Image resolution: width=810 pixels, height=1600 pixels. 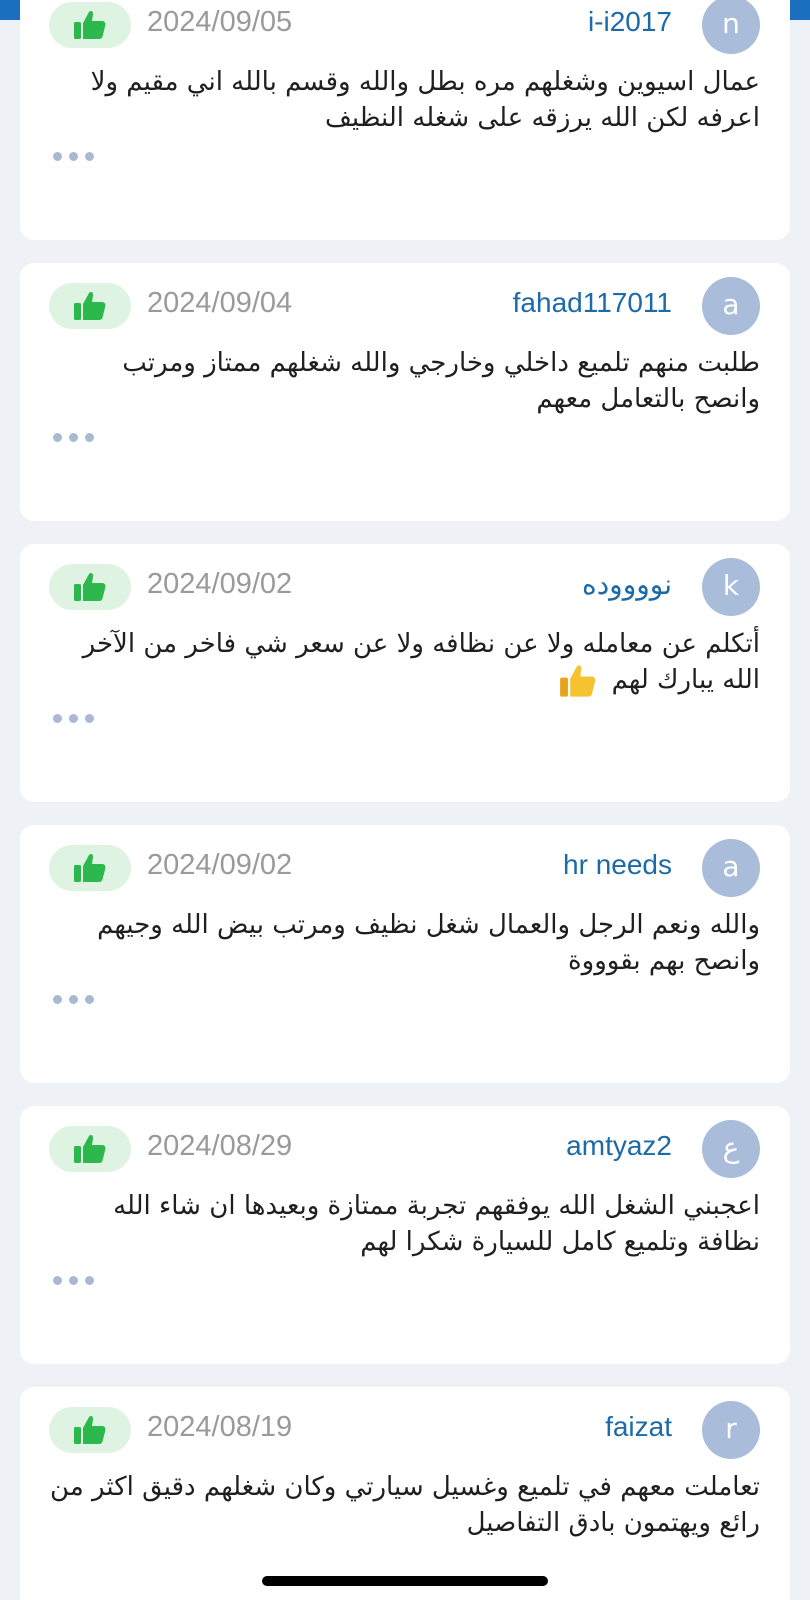 I want to click on avatar: ع, so click(x=731, y=1149).